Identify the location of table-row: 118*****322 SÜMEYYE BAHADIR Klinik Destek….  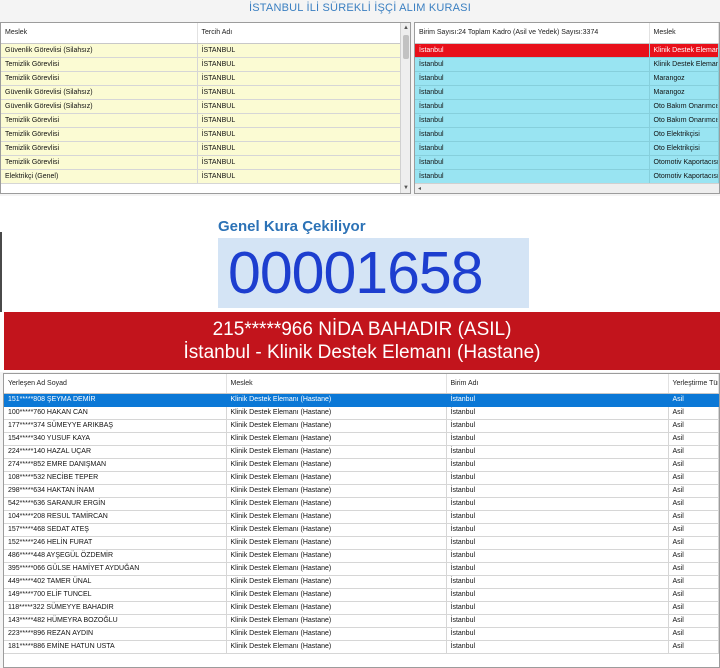
(361, 608).